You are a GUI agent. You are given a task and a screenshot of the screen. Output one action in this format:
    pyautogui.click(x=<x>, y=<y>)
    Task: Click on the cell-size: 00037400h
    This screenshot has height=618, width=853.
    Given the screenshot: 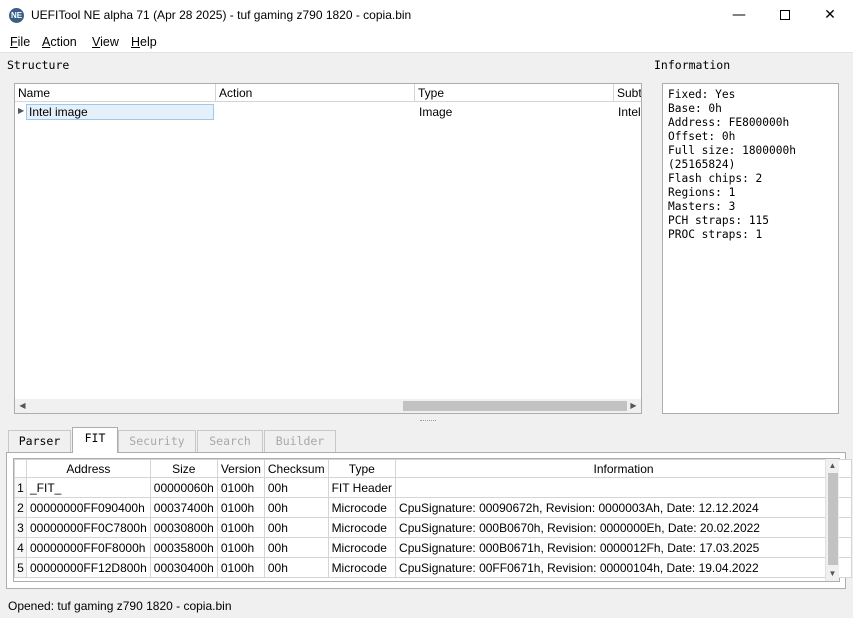 What is the action you would take?
    pyautogui.click(x=183, y=507)
    